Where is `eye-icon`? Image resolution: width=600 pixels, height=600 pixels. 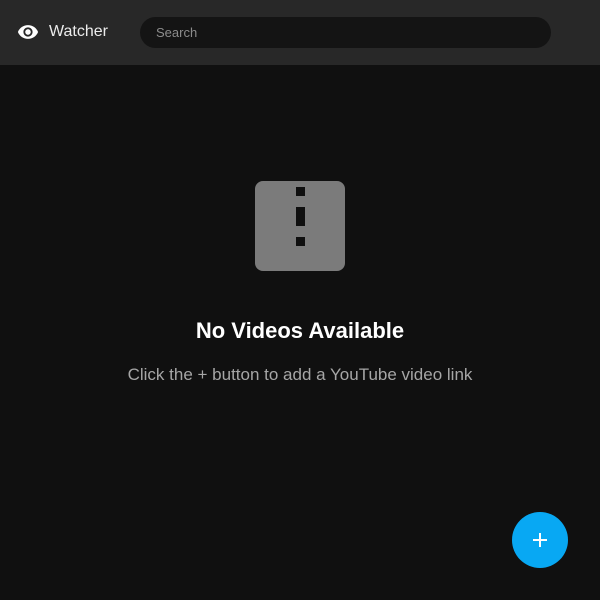 eye-icon is located at coordinates (28, 32).